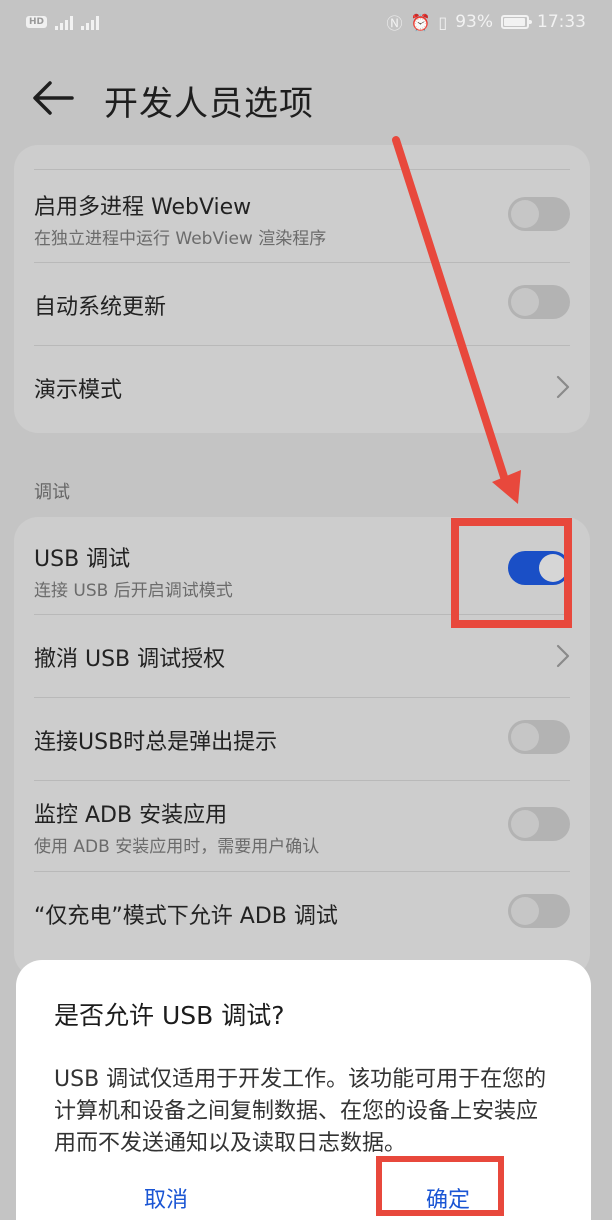 Image resolution: width=612 pixels, height=1220 pixels. I want to click on row-subtitle: 使用 ADB 安装应用时，需要用户确认, so click(177, 847).